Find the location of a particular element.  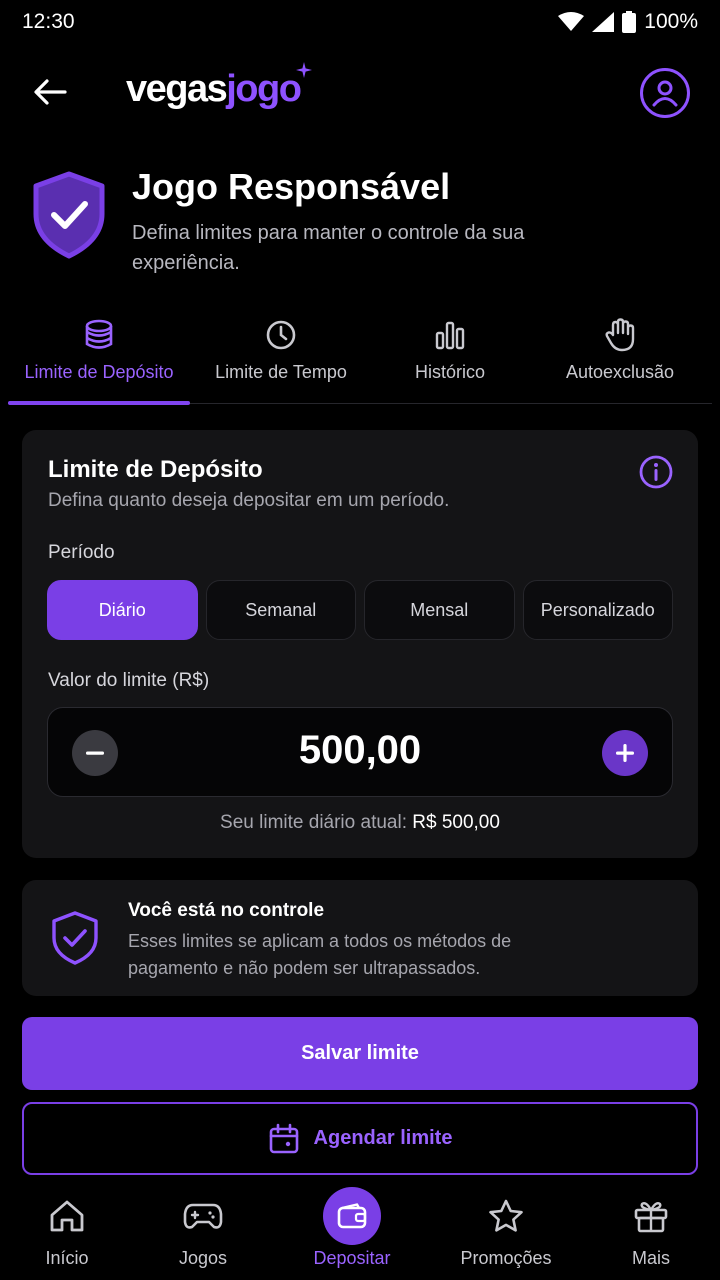

wallet-icon is located at coordinates (352, 1216).